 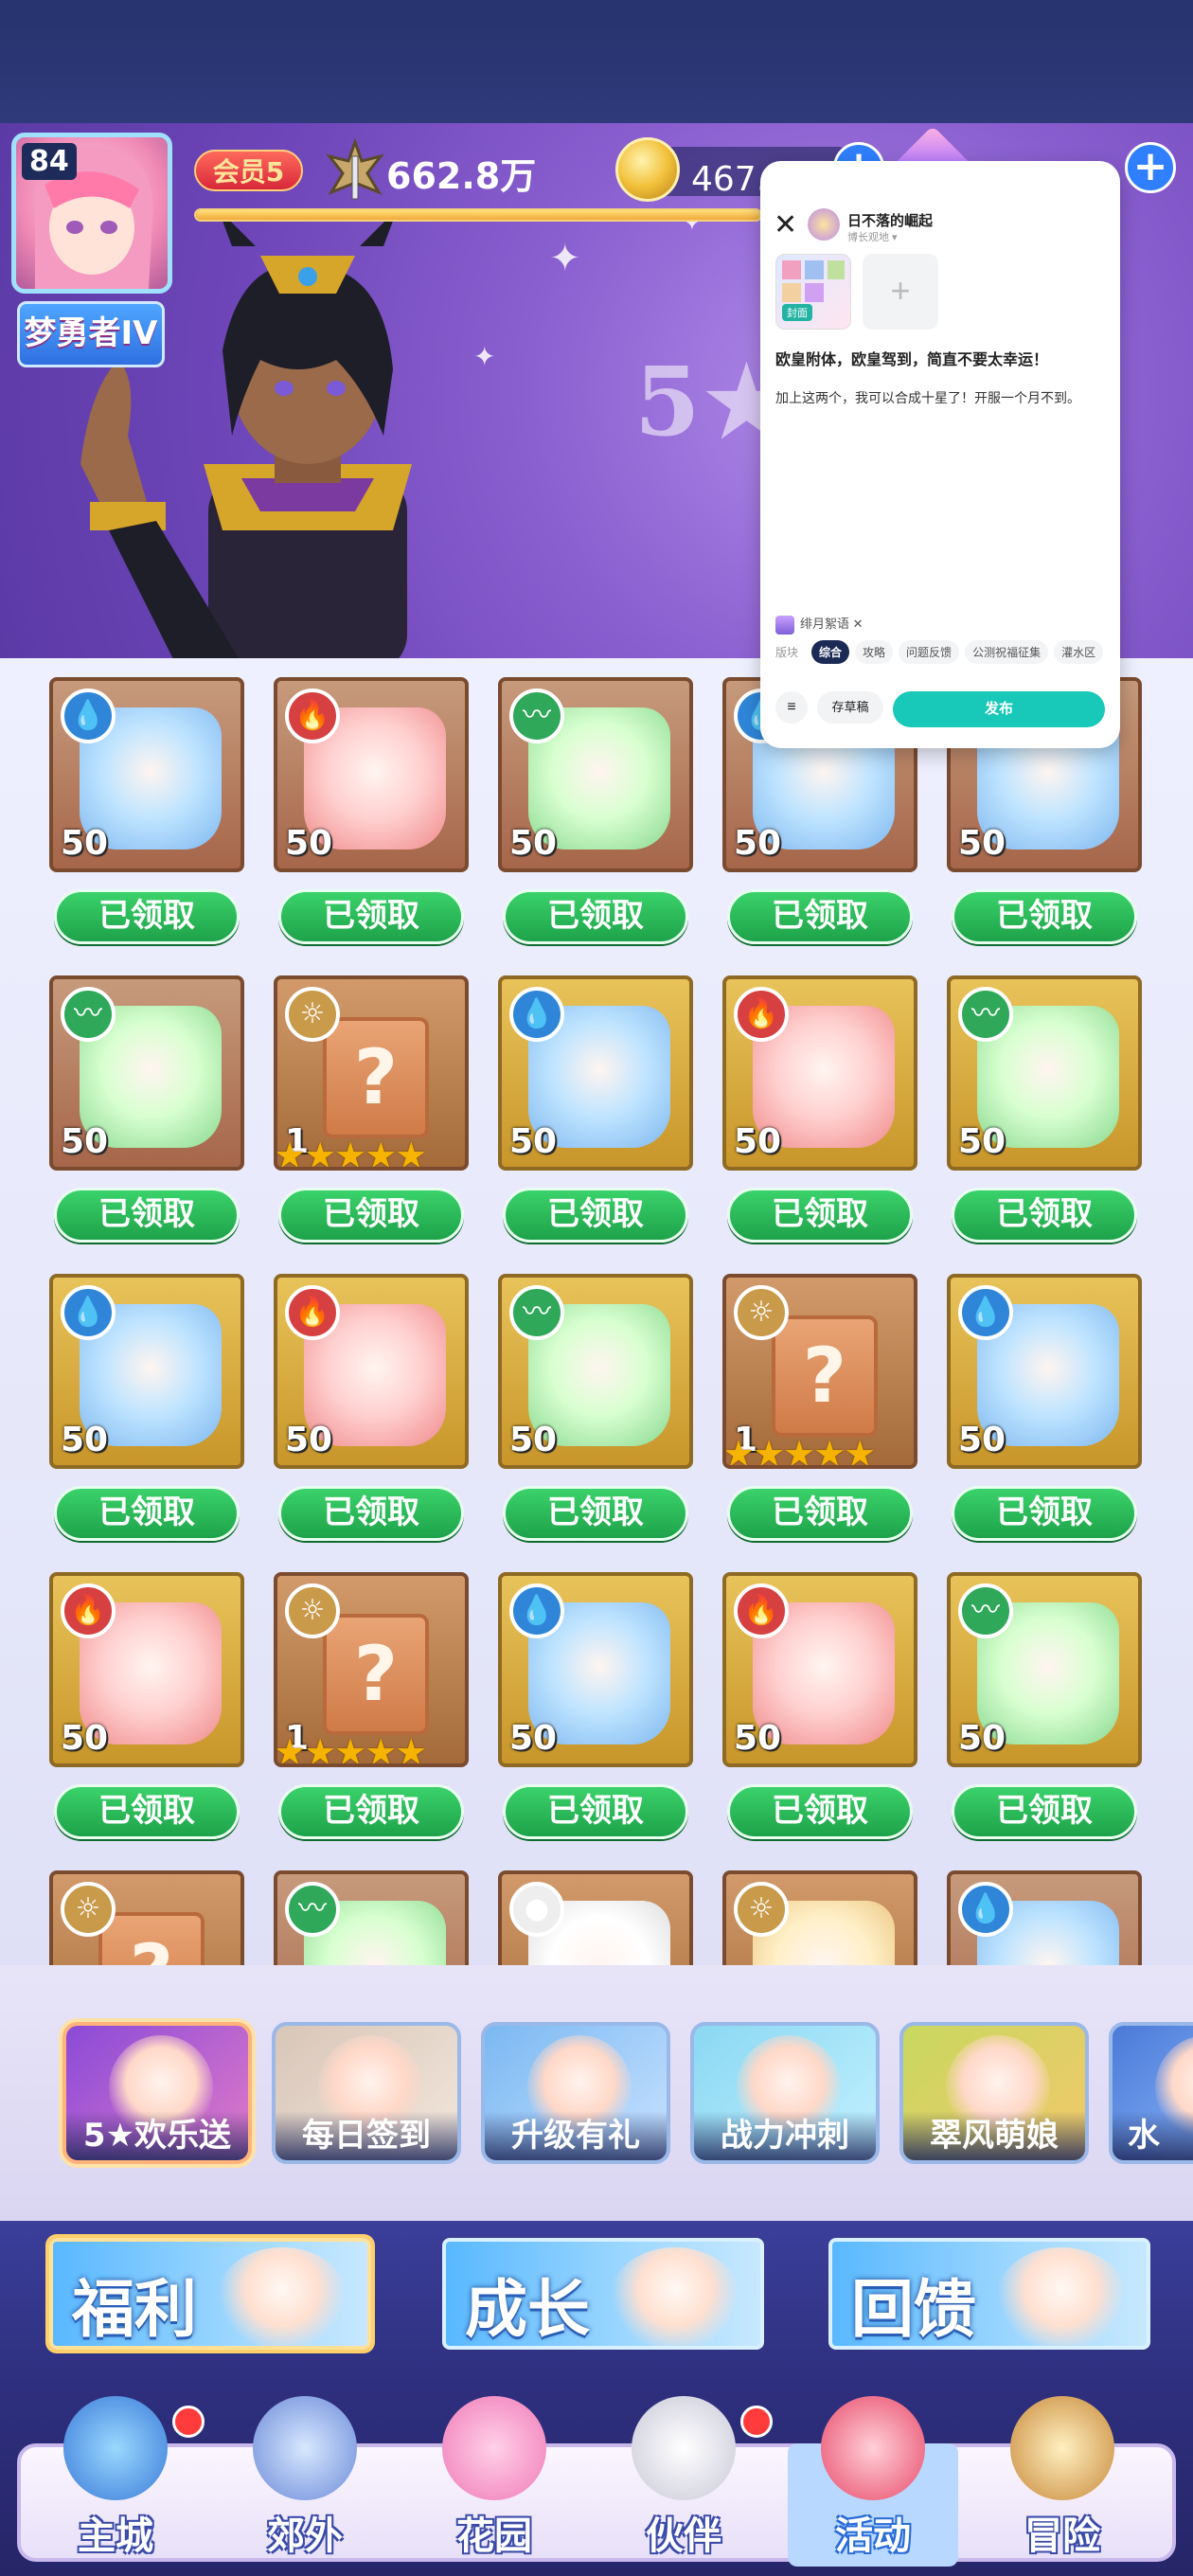 What do you see at coordinates (157, 2093) in the screenshot?
I see `event-tab: 5★欢乐送` at bounding box center [157, 2093].